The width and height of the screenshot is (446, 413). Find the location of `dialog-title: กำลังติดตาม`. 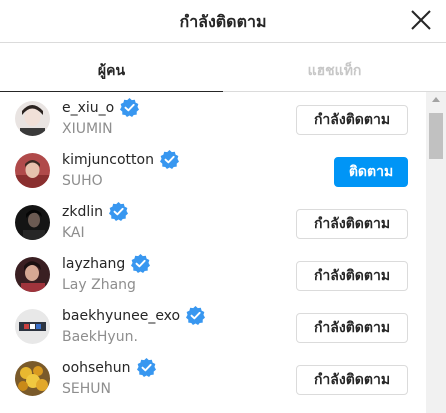

dialog-title: กำลังติดตาม is located at coordinates (223, 21).